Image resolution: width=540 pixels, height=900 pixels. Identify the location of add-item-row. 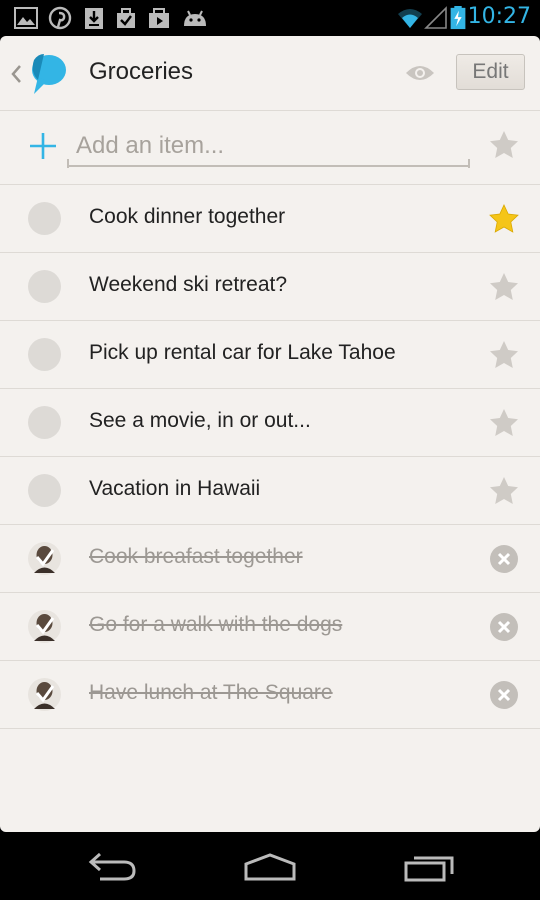
(270, 148).